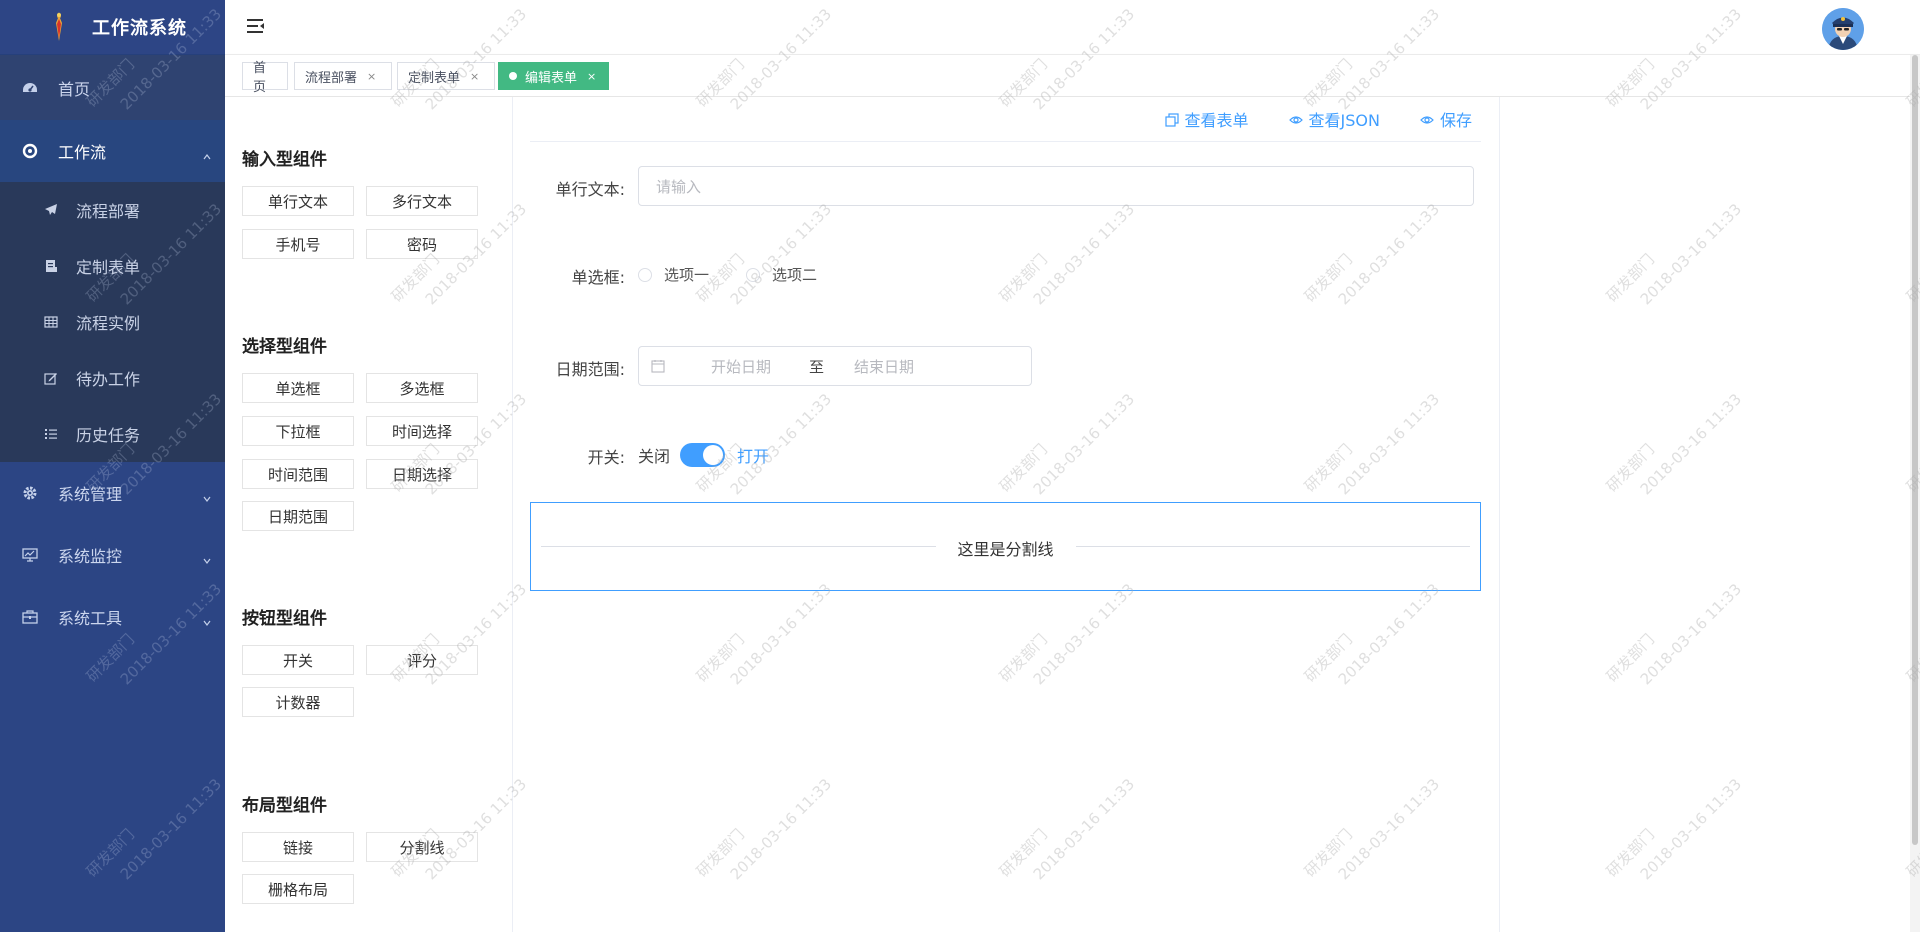 The image size is (1920, 932). Describe the element at coordinates (256, 27) in the screenshot. I see `hamburger-icon` at that location.